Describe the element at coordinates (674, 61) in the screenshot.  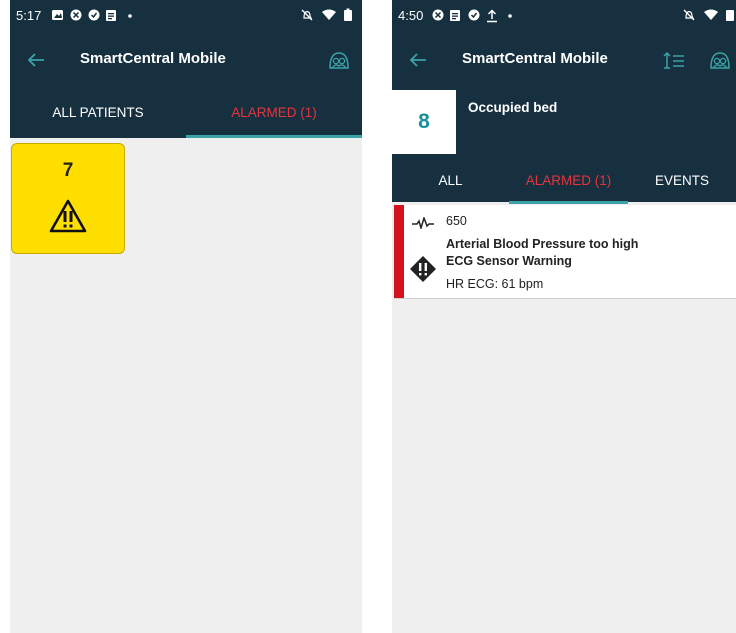
I see `sort-icon` at that location.